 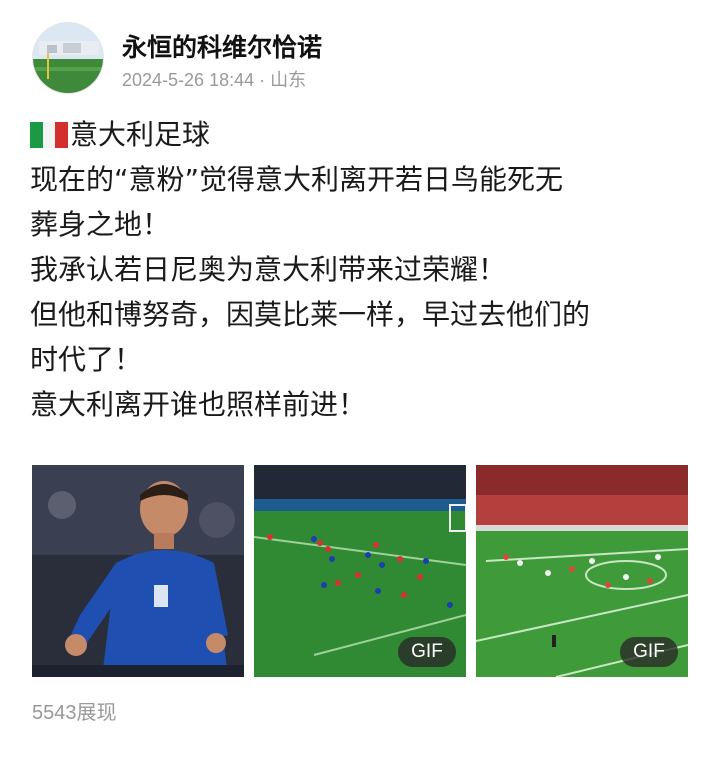 What do you see at coordinates (288, 80) in the screenshot?
I see `post-location: 山东` at bounding box center [288, 80].